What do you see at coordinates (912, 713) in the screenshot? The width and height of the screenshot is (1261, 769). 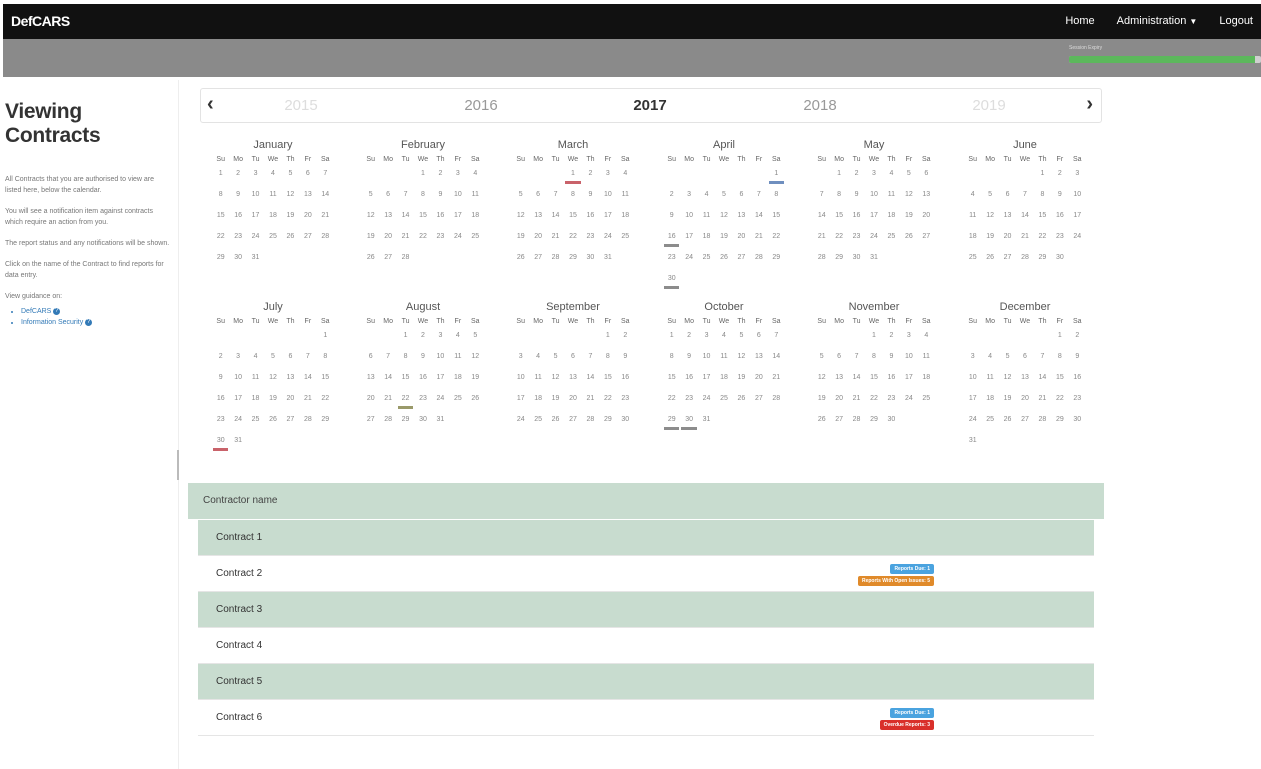 I see `status-badge: Reports Due: 1` at bounding box center [912, 713].